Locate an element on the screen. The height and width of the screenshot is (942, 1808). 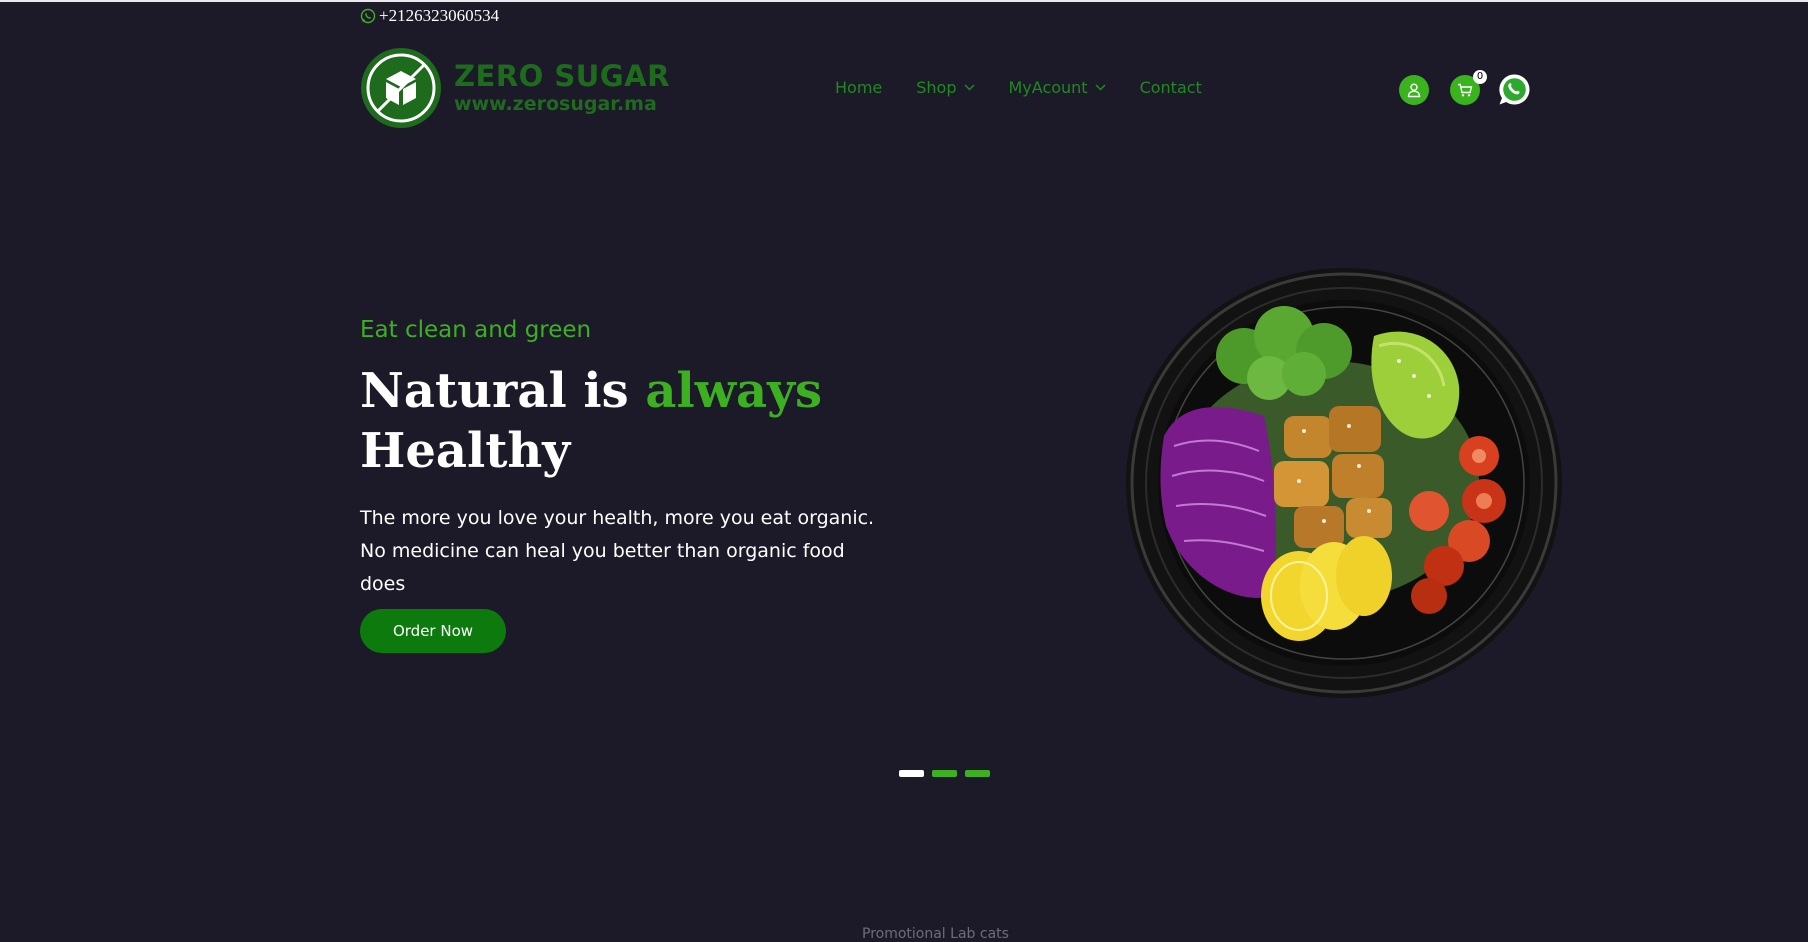
logo-text: ZERO SUGAR www.zerosugar.ma is located at coordinates (562, 88).